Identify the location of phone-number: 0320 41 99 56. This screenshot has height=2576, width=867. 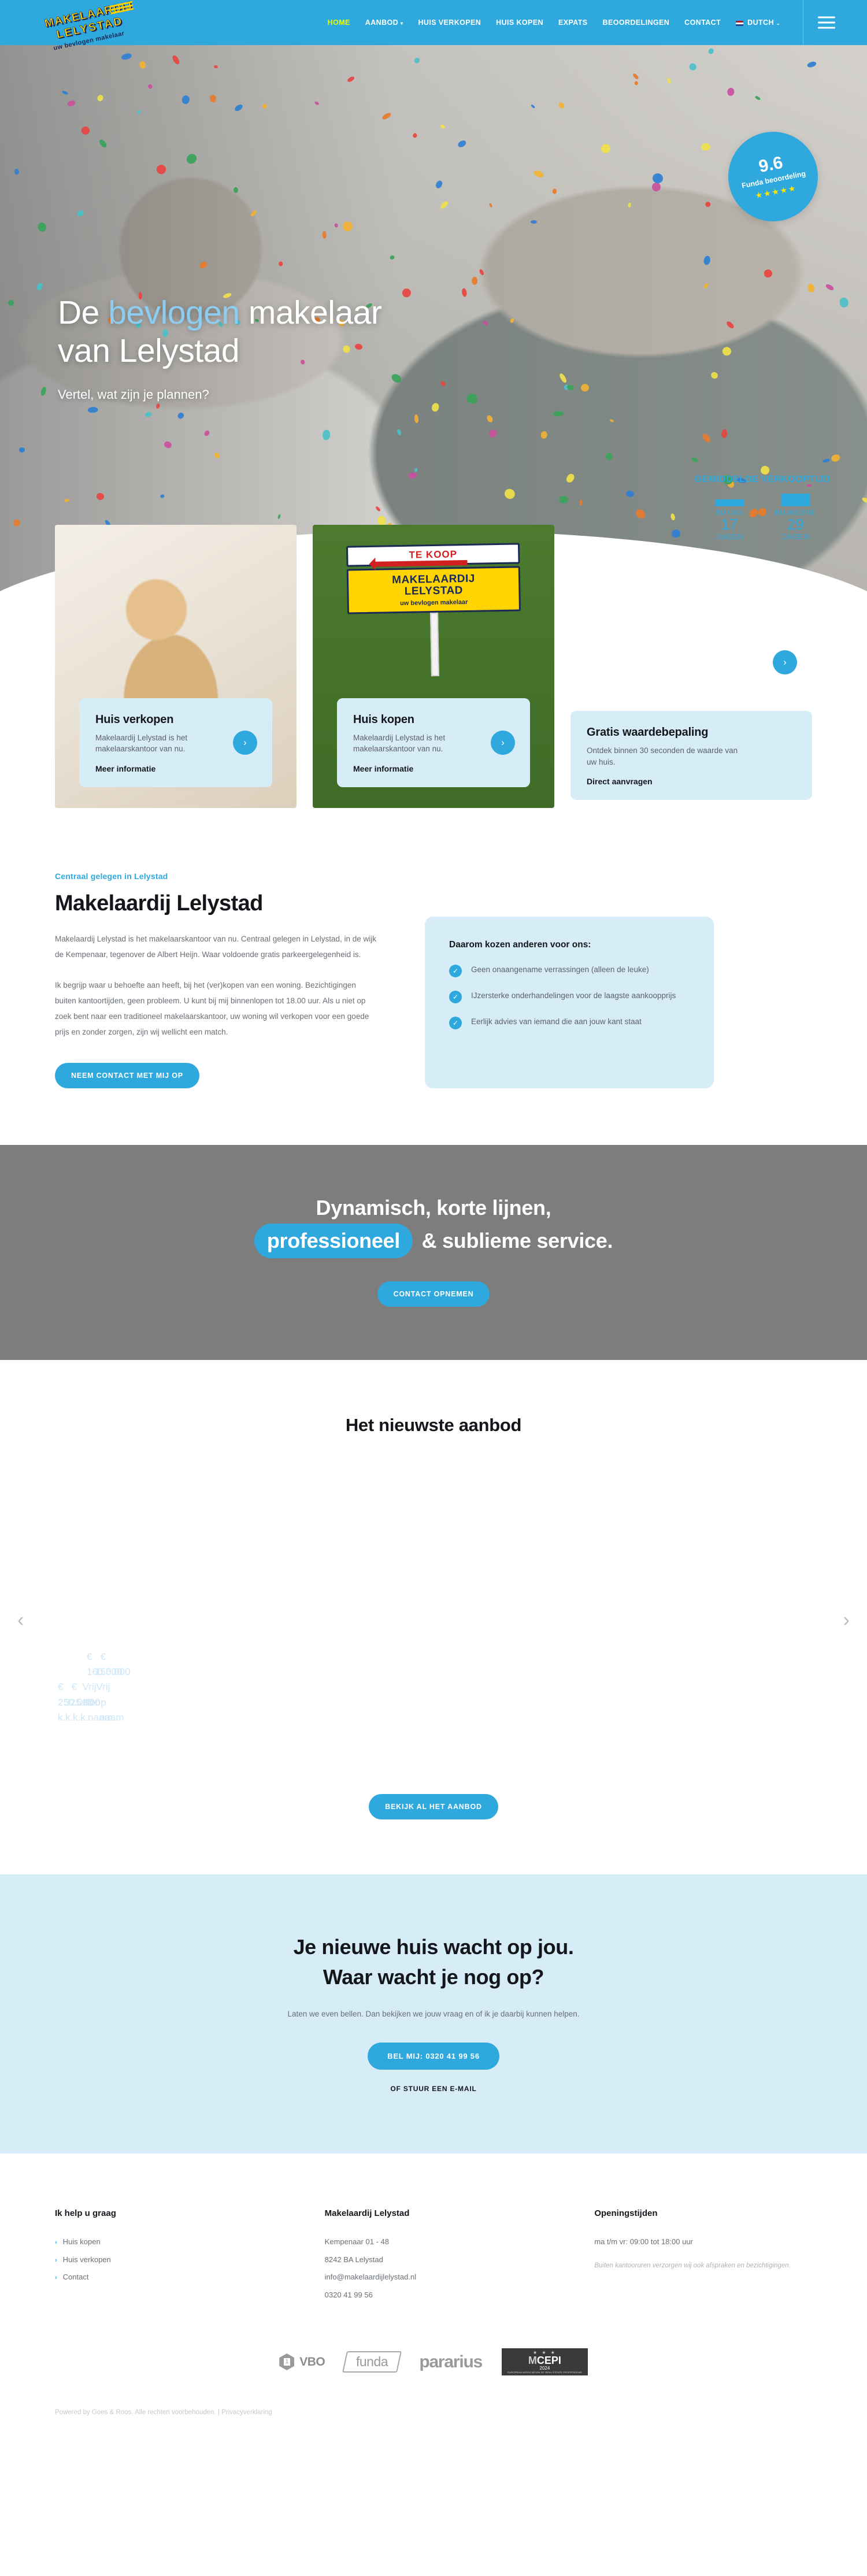
(434, 2295).